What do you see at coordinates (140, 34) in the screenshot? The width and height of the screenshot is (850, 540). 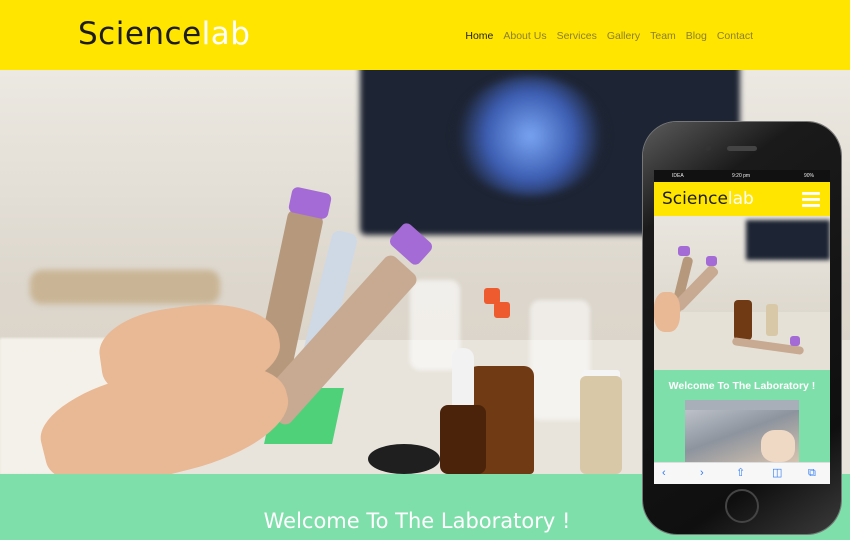 I see `logo-text-science: Science` at bounding box center [140, 34].